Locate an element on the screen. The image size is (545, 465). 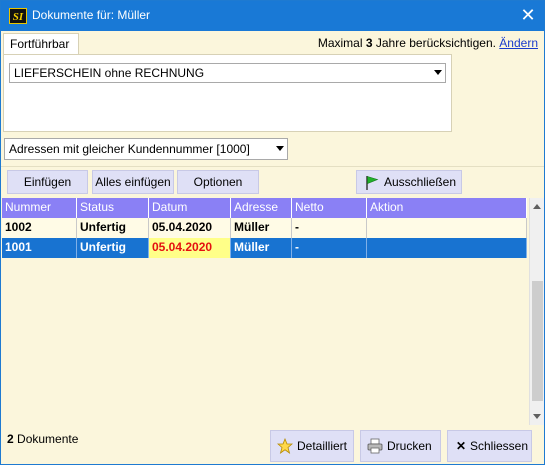
detail-button: Detailliert is located at coordinates (312, 446).